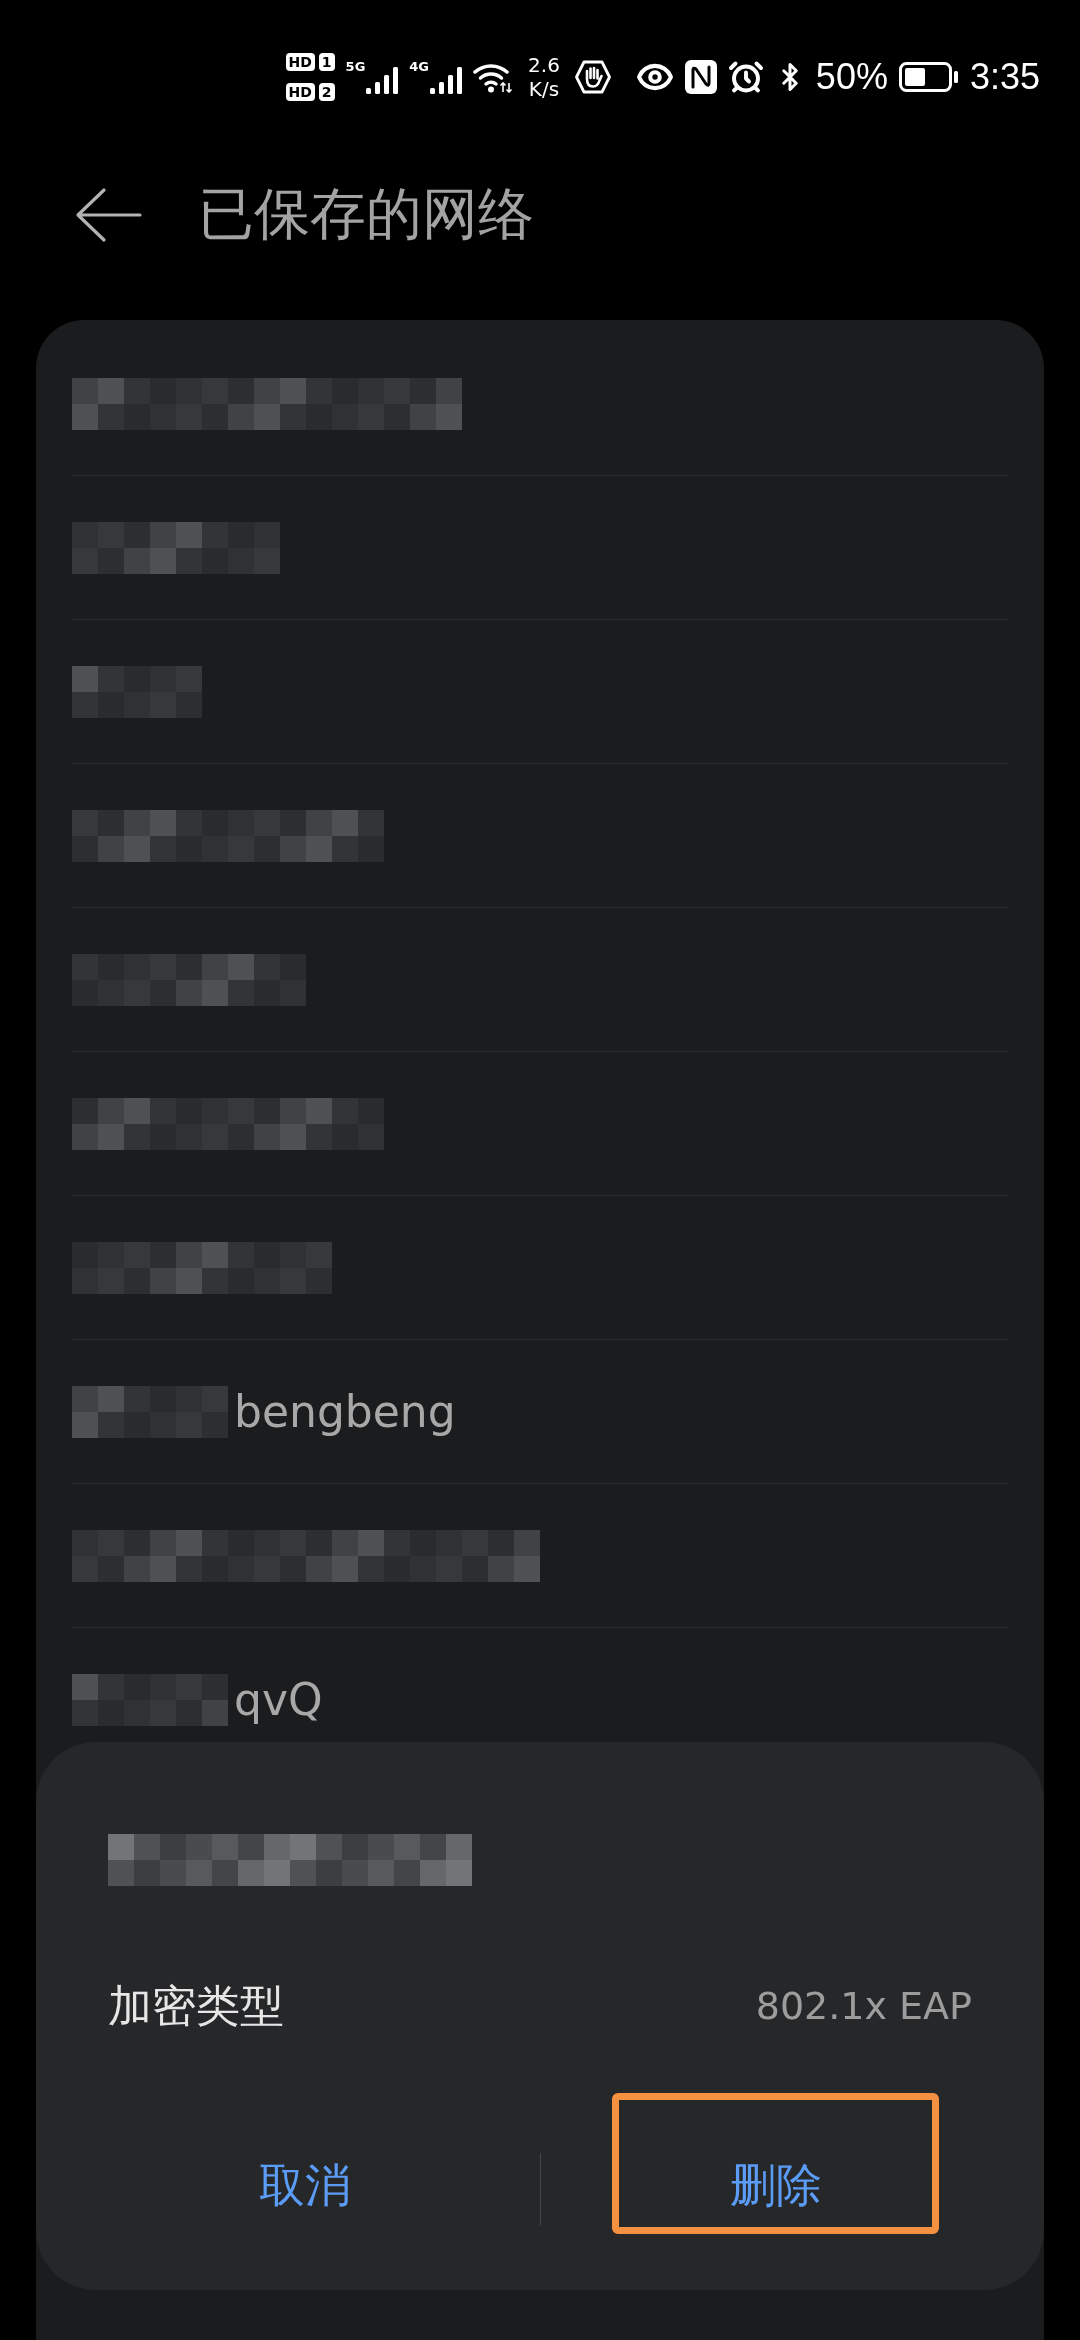 The width and height of the screenshot is (1080, 2340). What do you see at coordinates (700, 77) in the screenshot?
I see `nfc-icon` at bounding box center [700, 77].